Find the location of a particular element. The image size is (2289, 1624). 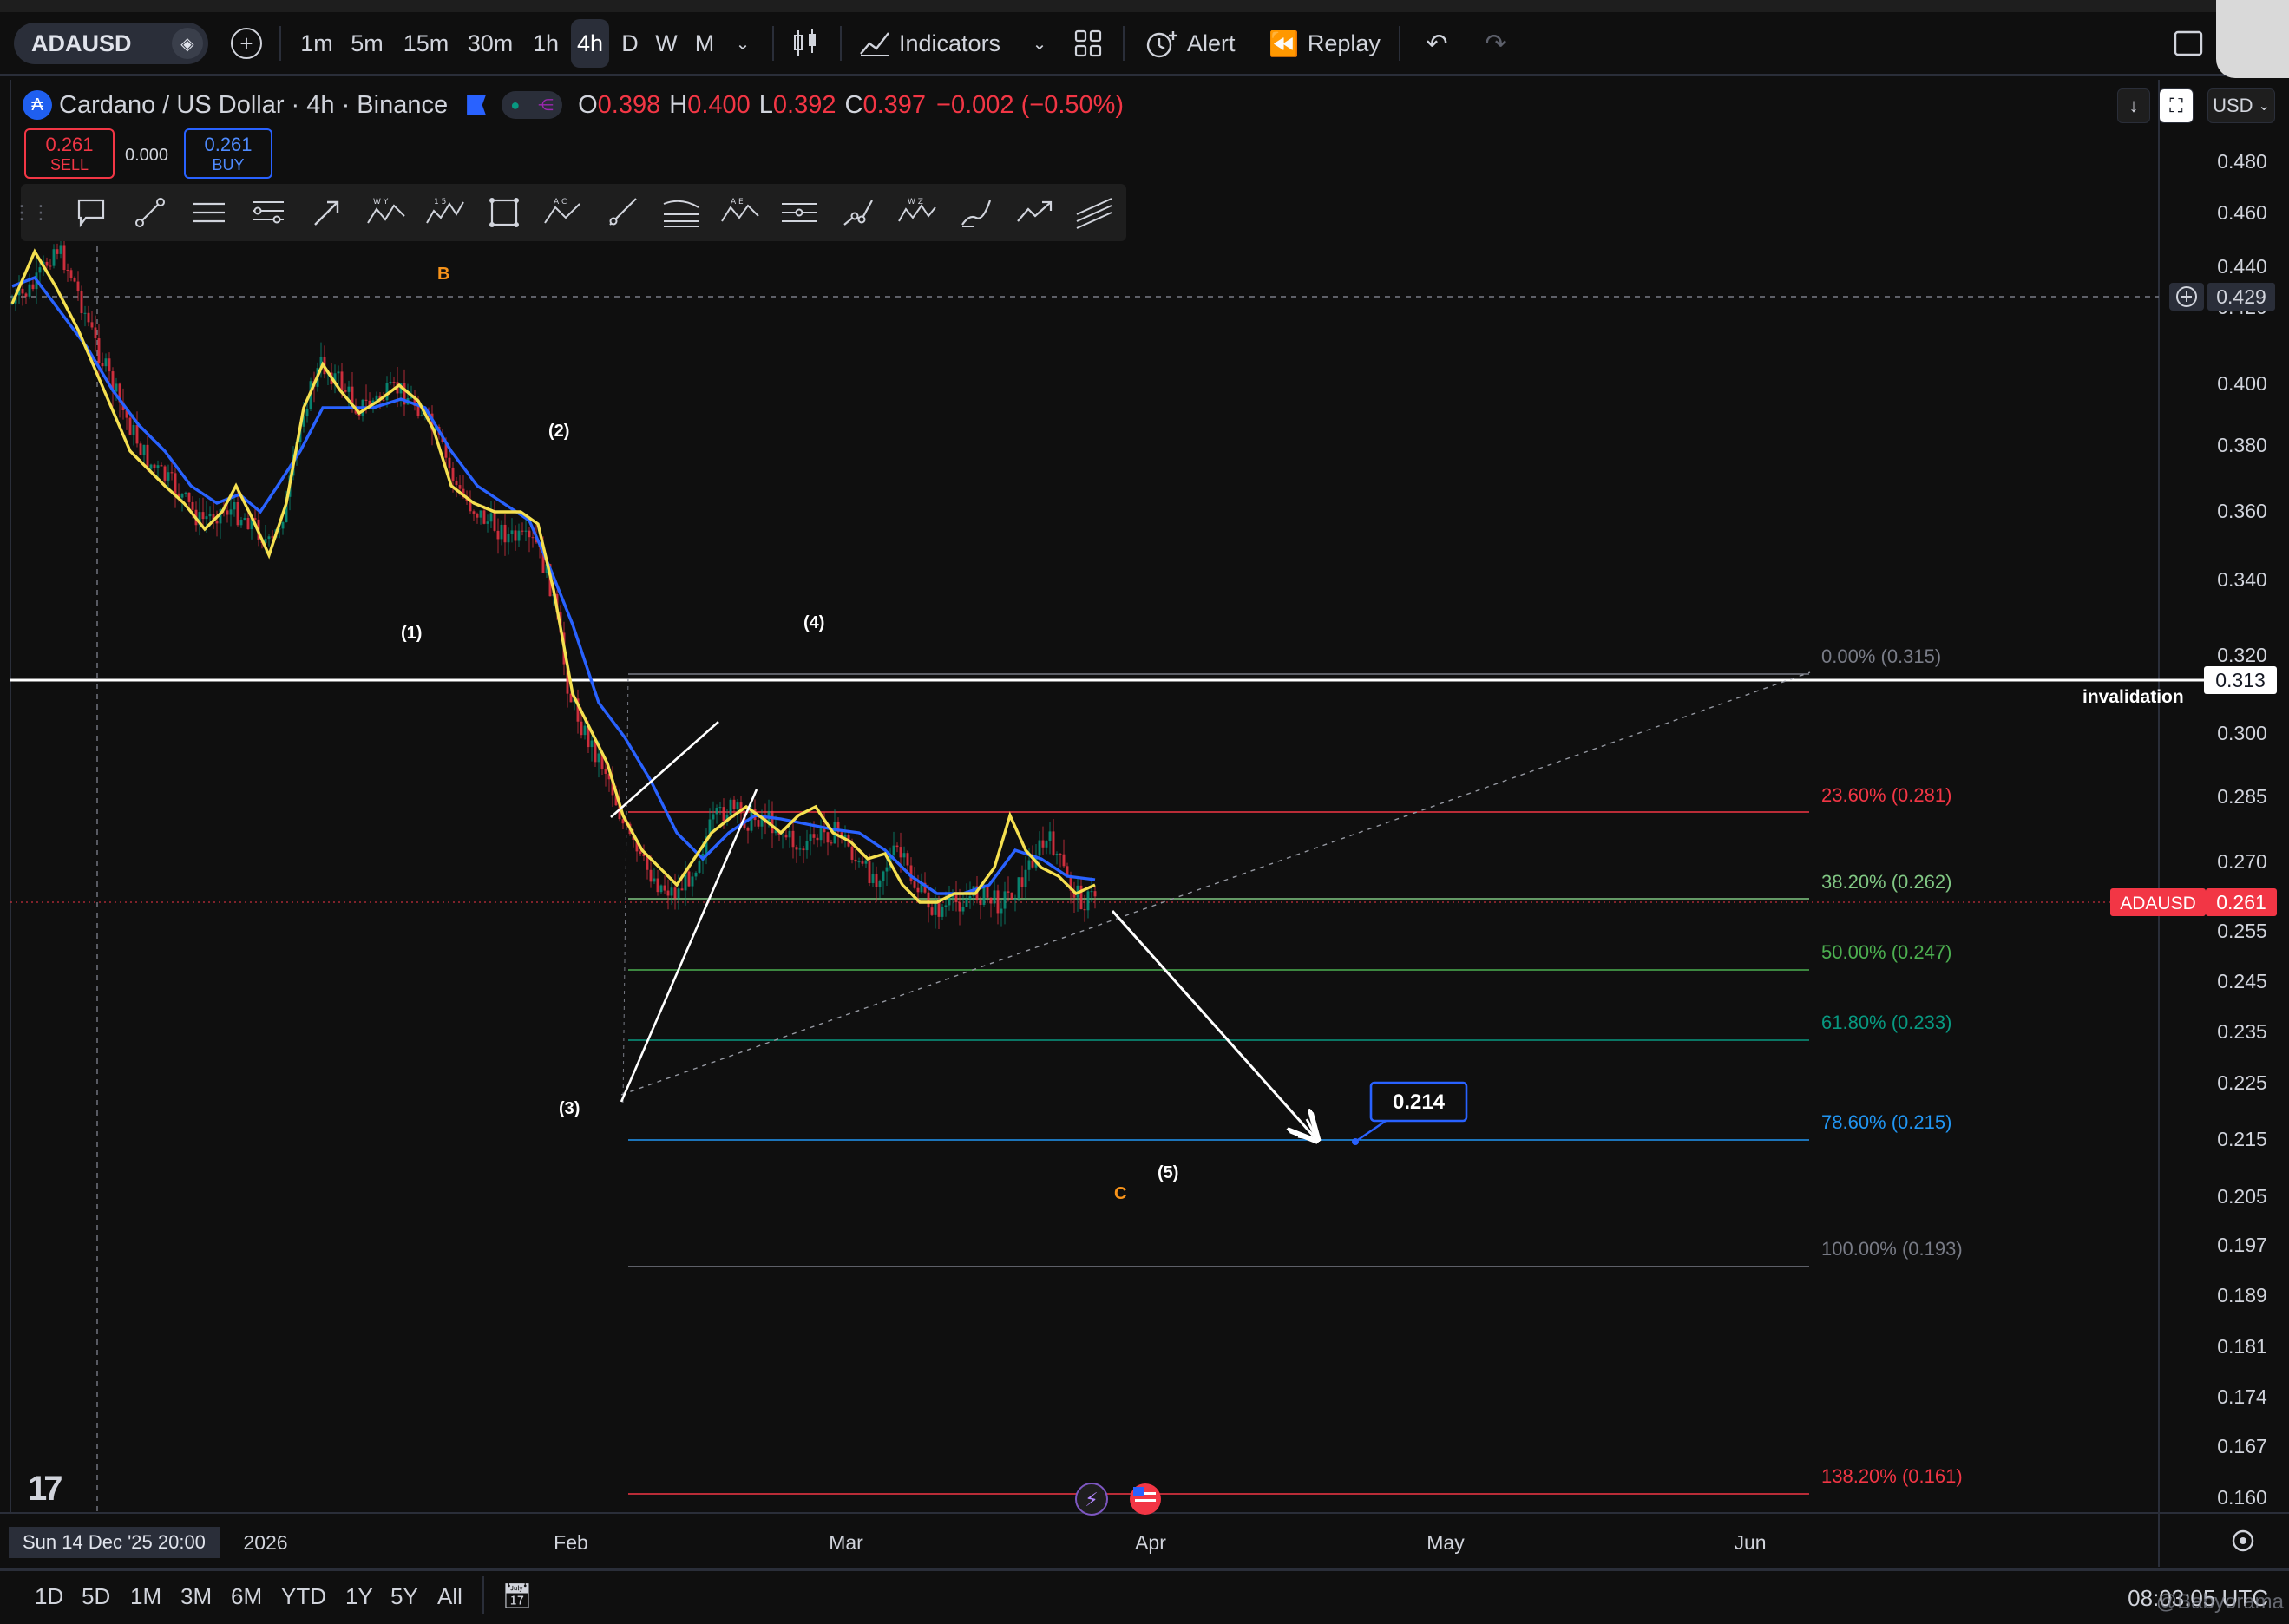

layouts-button is located at coordinates (1088, 43).